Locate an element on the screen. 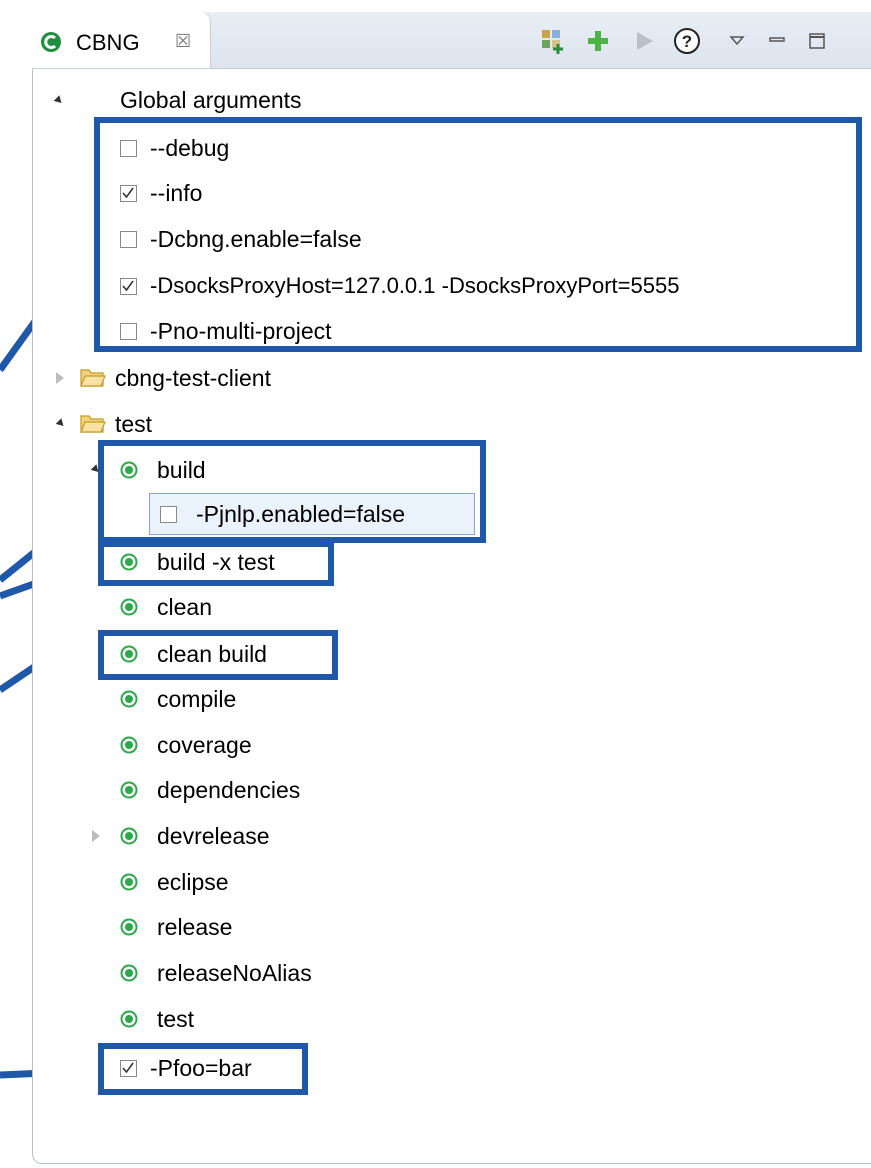 The image size is (871, 1168). tree-item-global-arguments: Global arguments is located at coordinates (435, 100).